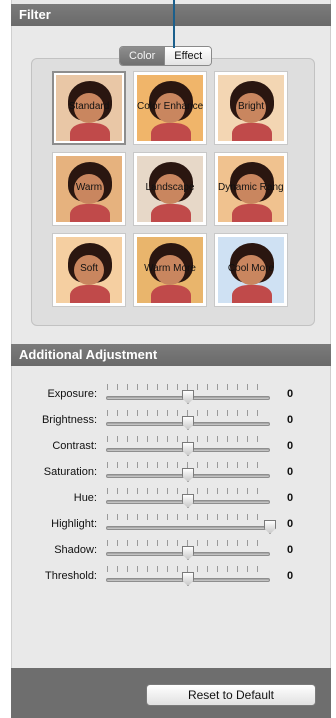  I want to click on tab-effect: Effect, so click(188, 56).